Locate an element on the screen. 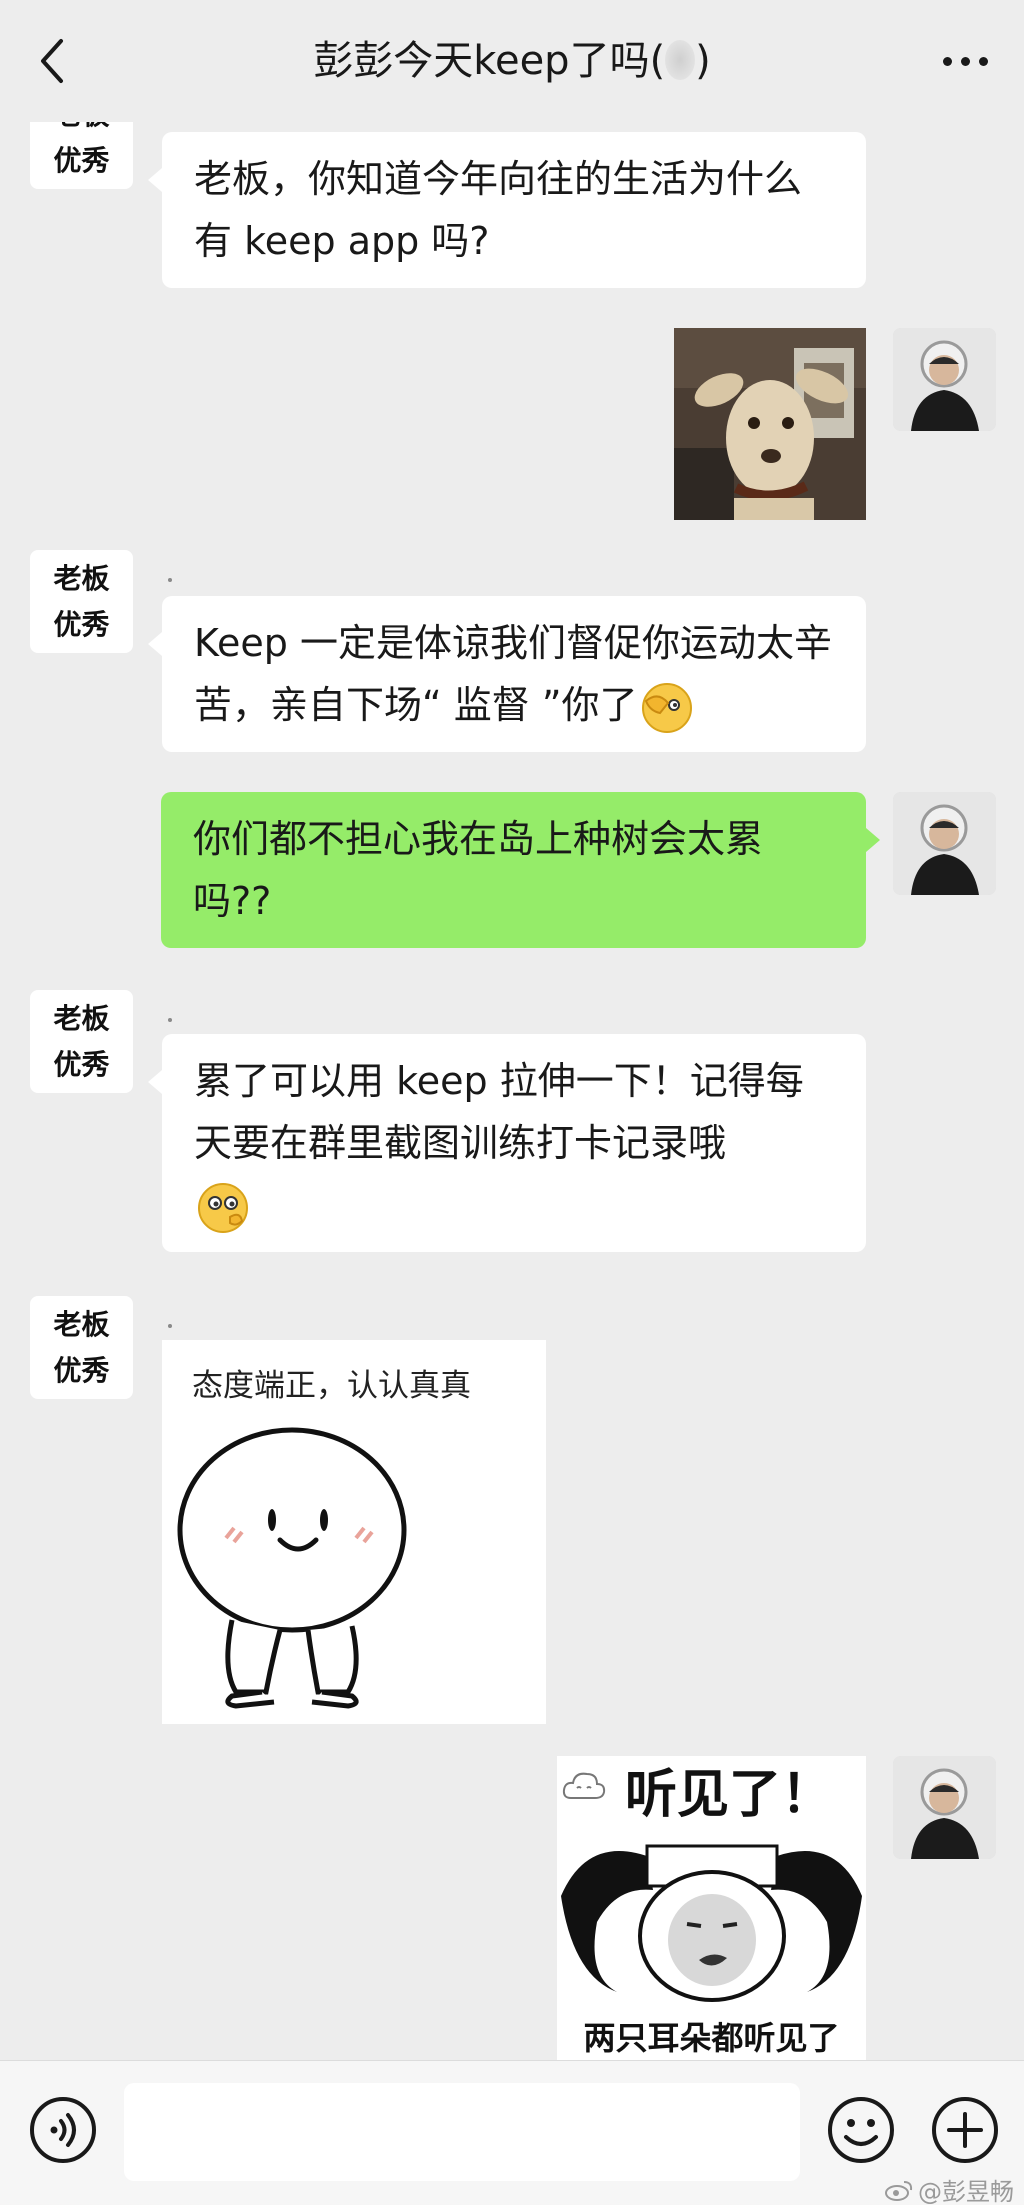 The image size is (1024, 2205). more-functions-button is located at coordinates (965, 2130).